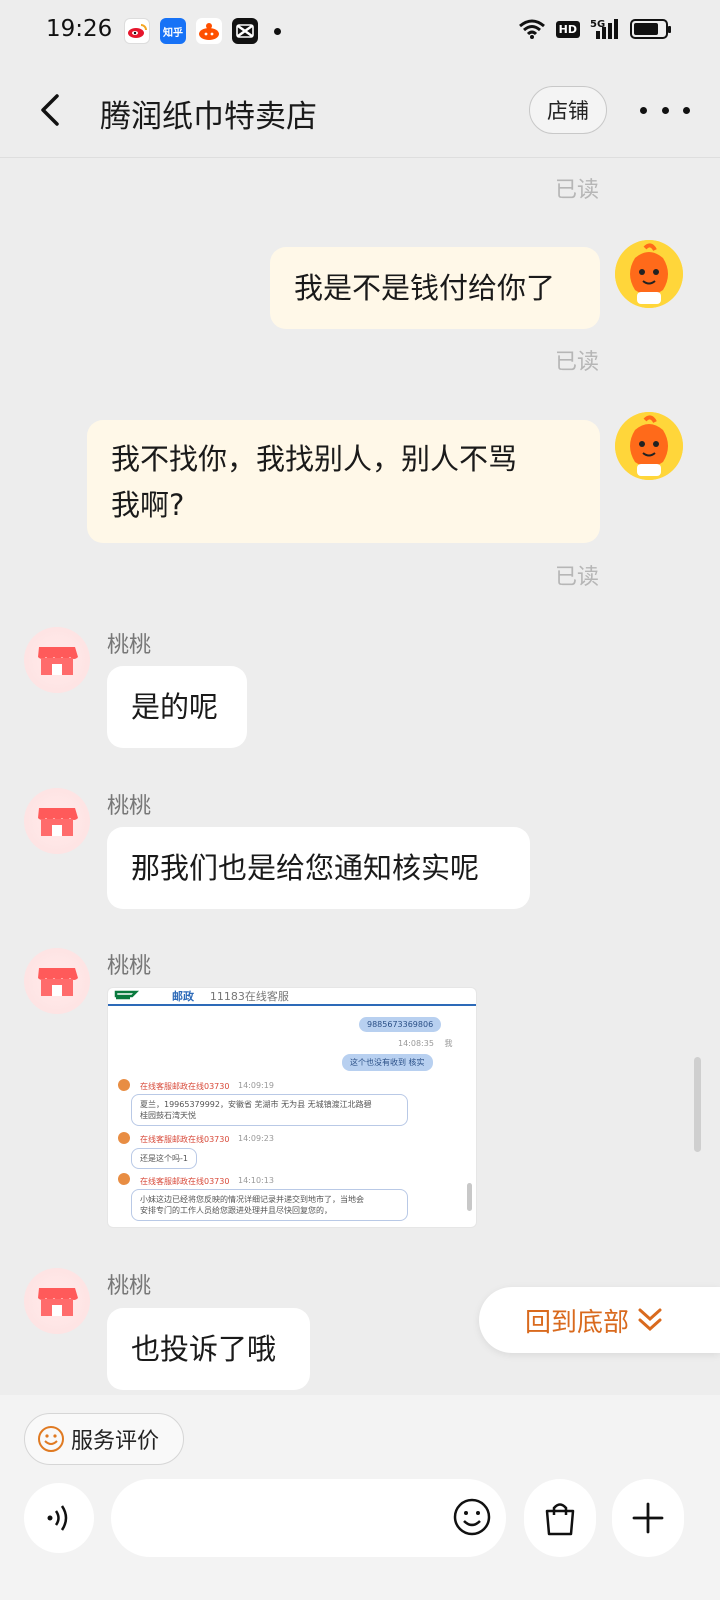 The width and height of the screenshot is (720, 1600). Describe the element at coordinates (256, 1180) in the screenshot. I see `image-time-text: 14:10:13` at that location.